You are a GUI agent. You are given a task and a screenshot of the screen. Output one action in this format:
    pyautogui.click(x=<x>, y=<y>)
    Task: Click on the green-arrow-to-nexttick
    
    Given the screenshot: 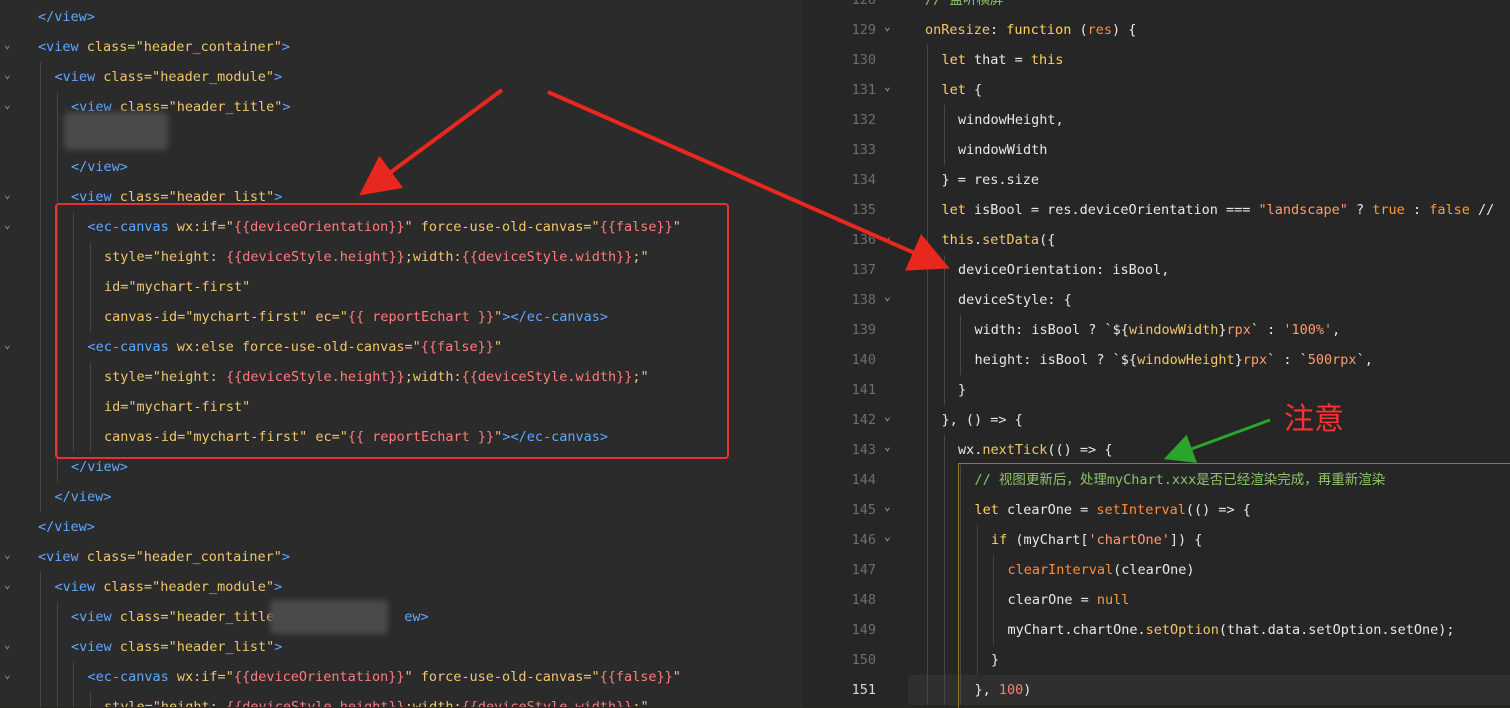 What is the action you would take?
    pyautogui.click(x=1217, y=440)
    